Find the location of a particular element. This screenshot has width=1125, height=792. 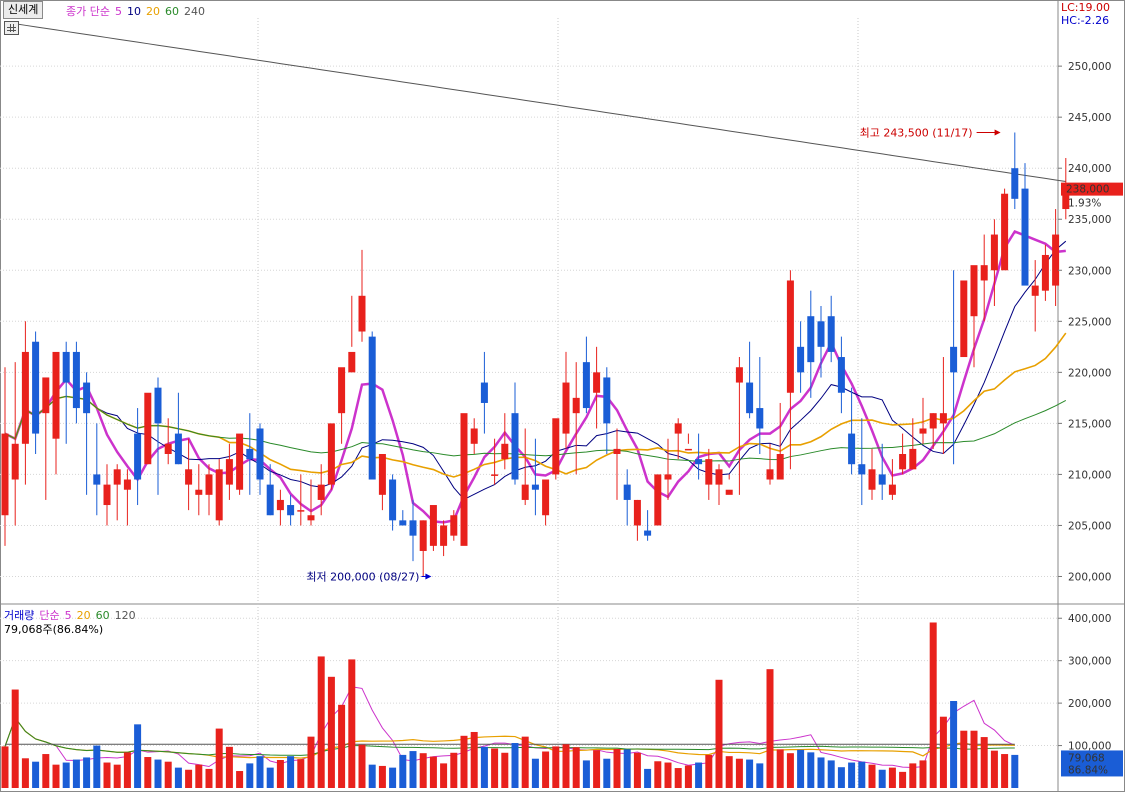

volume-summary: 79,068주(86.84%) is located at coordinates (54, 629).